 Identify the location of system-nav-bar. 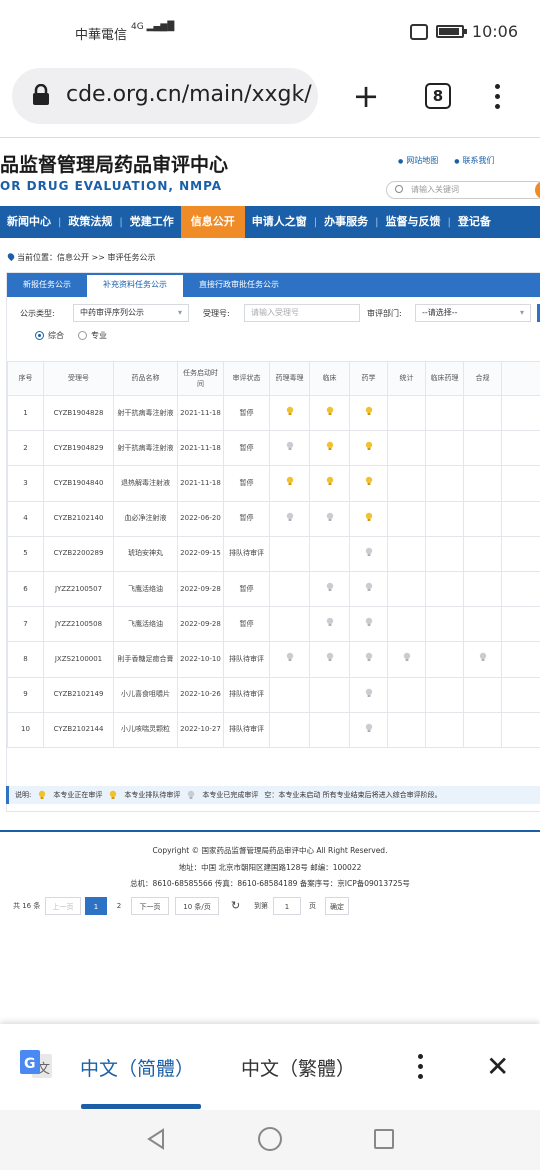
(270, 1140).